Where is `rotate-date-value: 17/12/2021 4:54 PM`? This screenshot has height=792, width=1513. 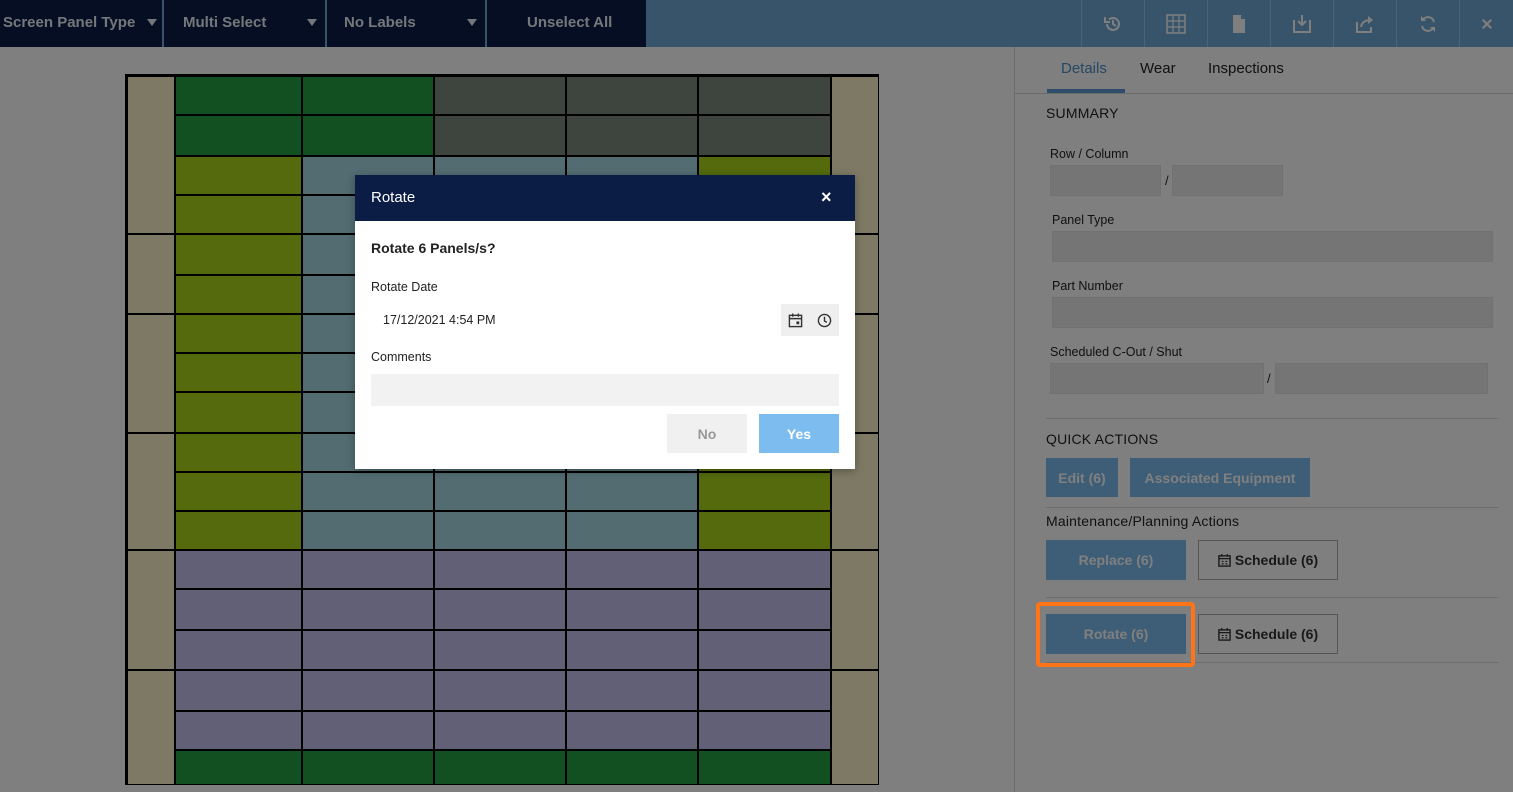 rotate-date-value: 17/12/2021 4:54 PM is located at coordinates (439, 320).